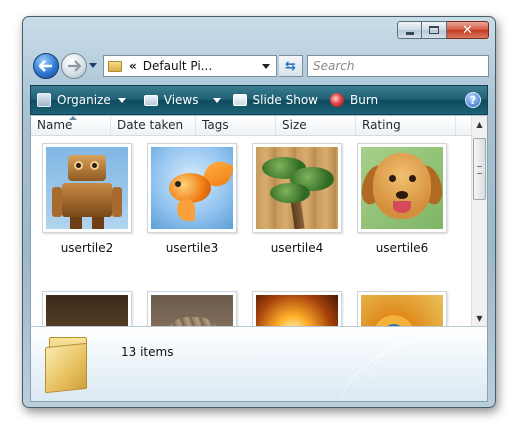 The height and width of the screenshot is (435, 524). I want to click on file-tile: usertile2, so click(87, 199).